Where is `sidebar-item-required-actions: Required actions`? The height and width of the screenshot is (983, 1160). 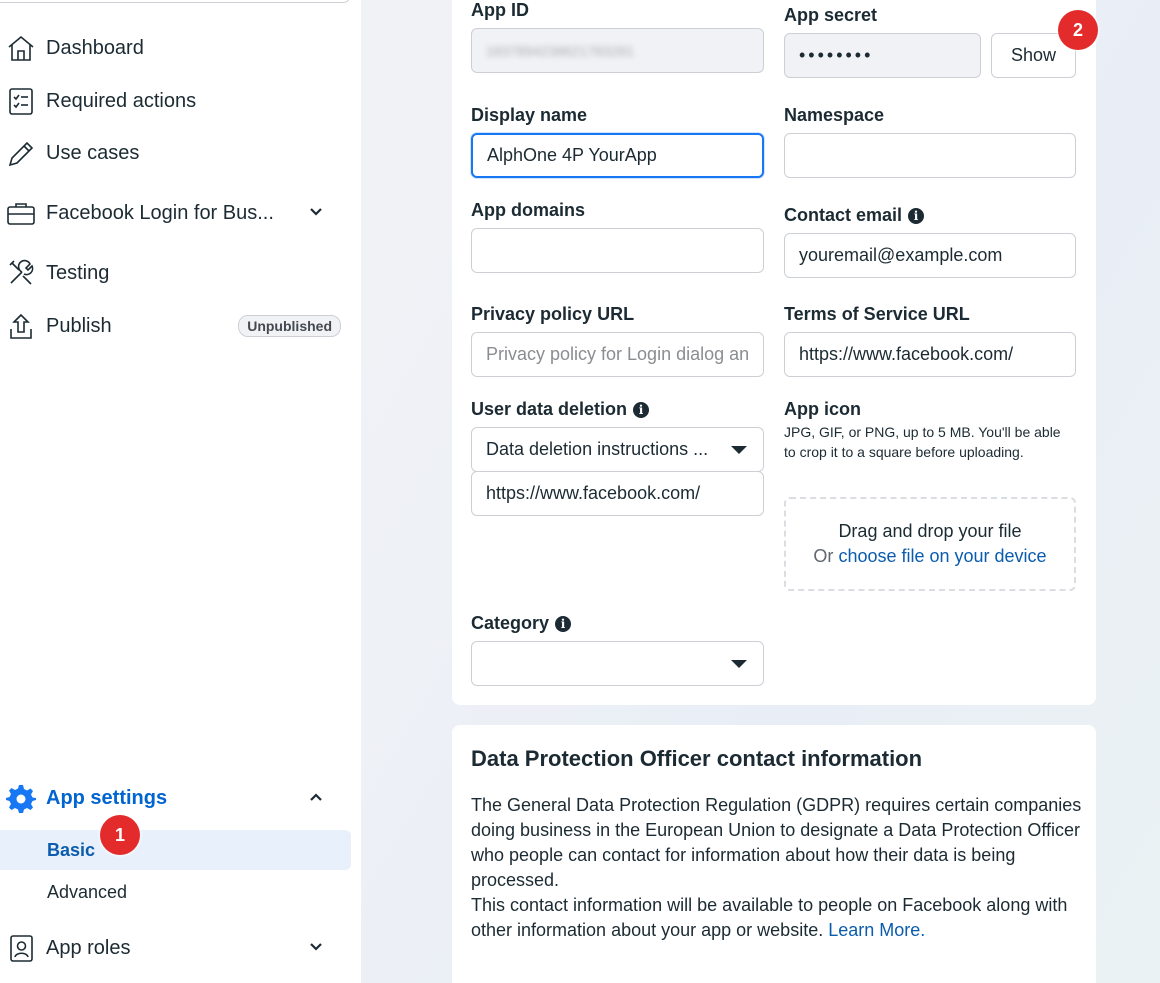
sidebar-item-required-actions: Required actions is located at coordinates (175, 101).